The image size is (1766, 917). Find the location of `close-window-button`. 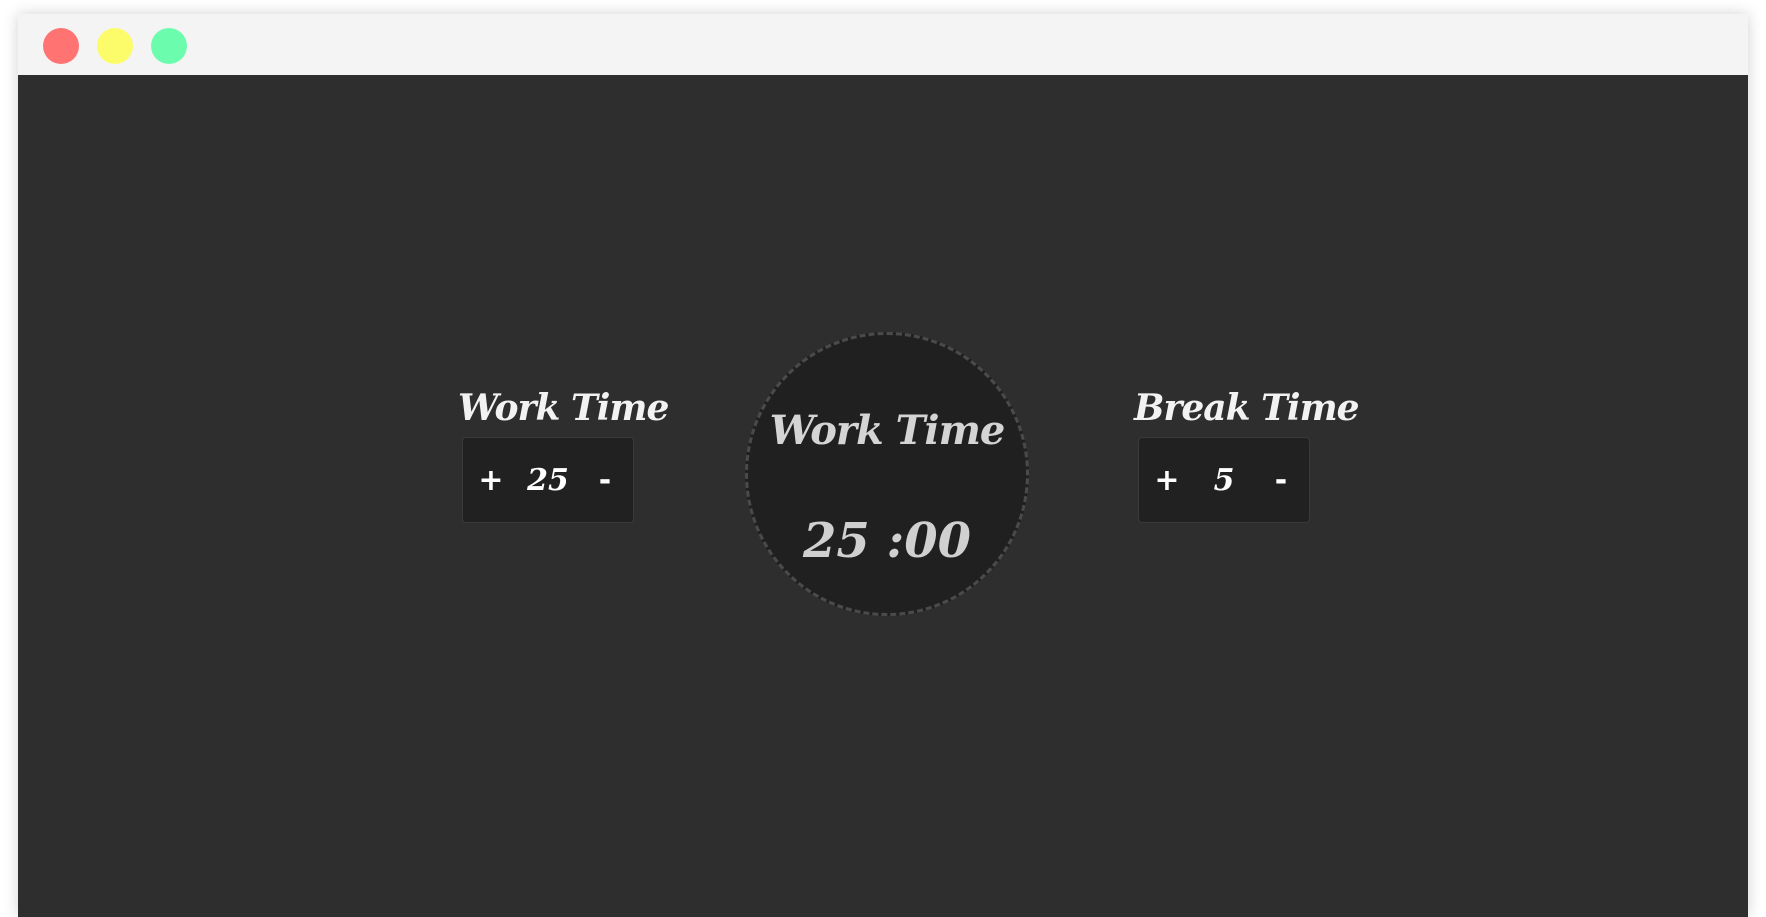

close-window-button is located at coordinates (61, 46).